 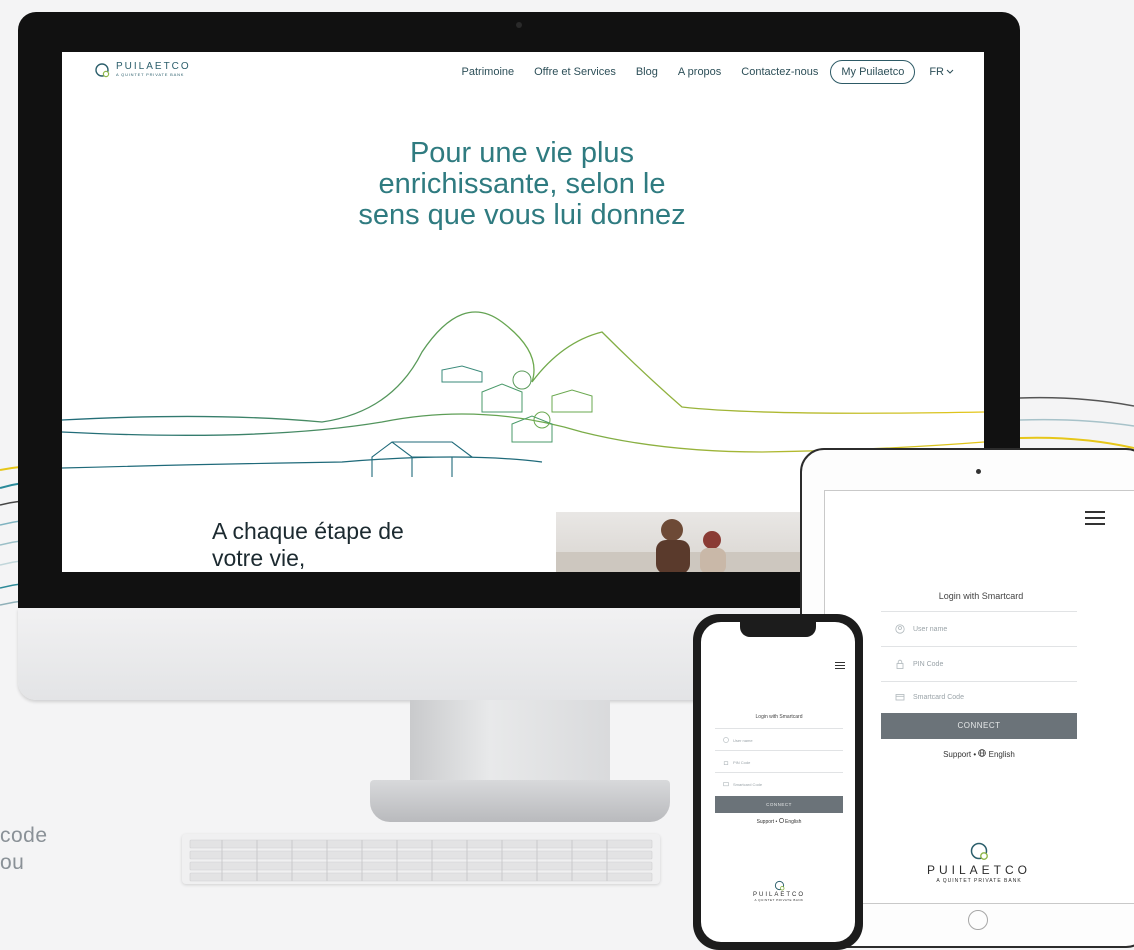 I want to click on tablet-home-button, so click(x=978, y=920).